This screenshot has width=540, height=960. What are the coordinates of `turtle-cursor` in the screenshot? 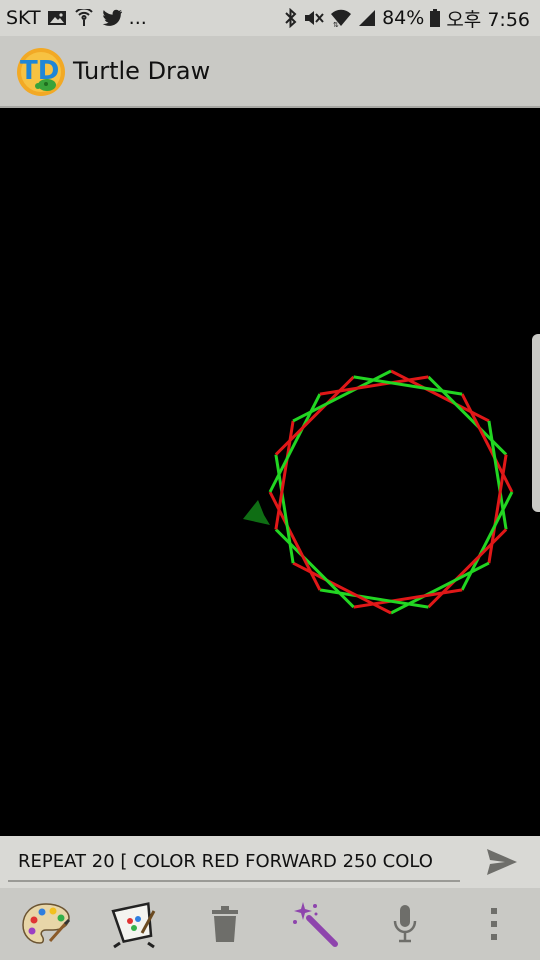 It's located at (256, 512).